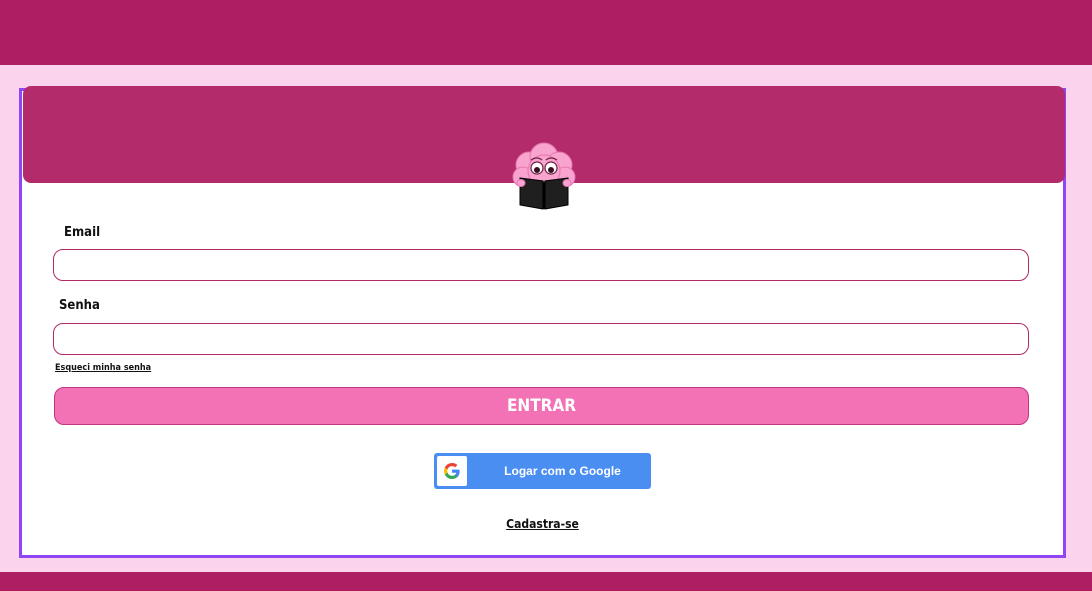 The image size is (1092, 591). Describe the element at coordinates (562, 471) in the screenshot. I see `google-login-label: Logar com o Google` at that location.